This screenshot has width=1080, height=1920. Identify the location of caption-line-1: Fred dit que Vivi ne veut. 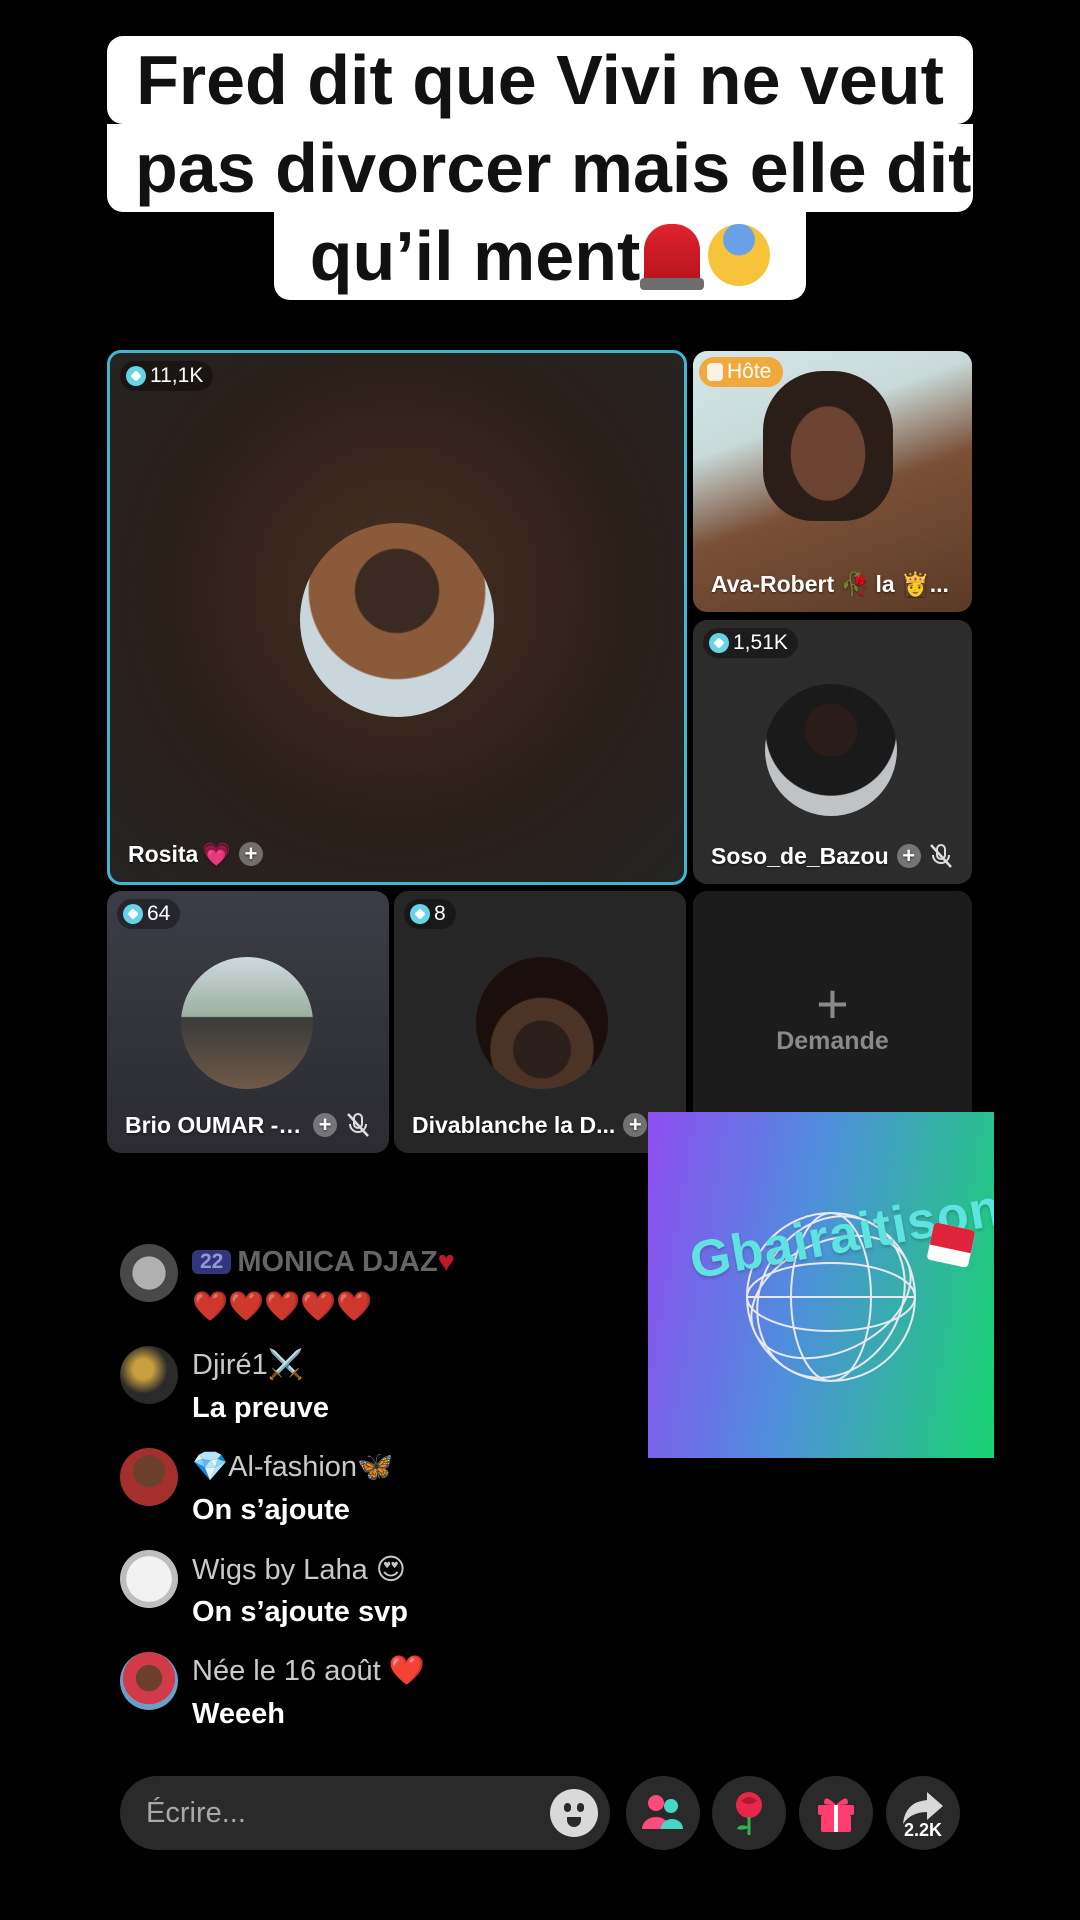
(540, 80).